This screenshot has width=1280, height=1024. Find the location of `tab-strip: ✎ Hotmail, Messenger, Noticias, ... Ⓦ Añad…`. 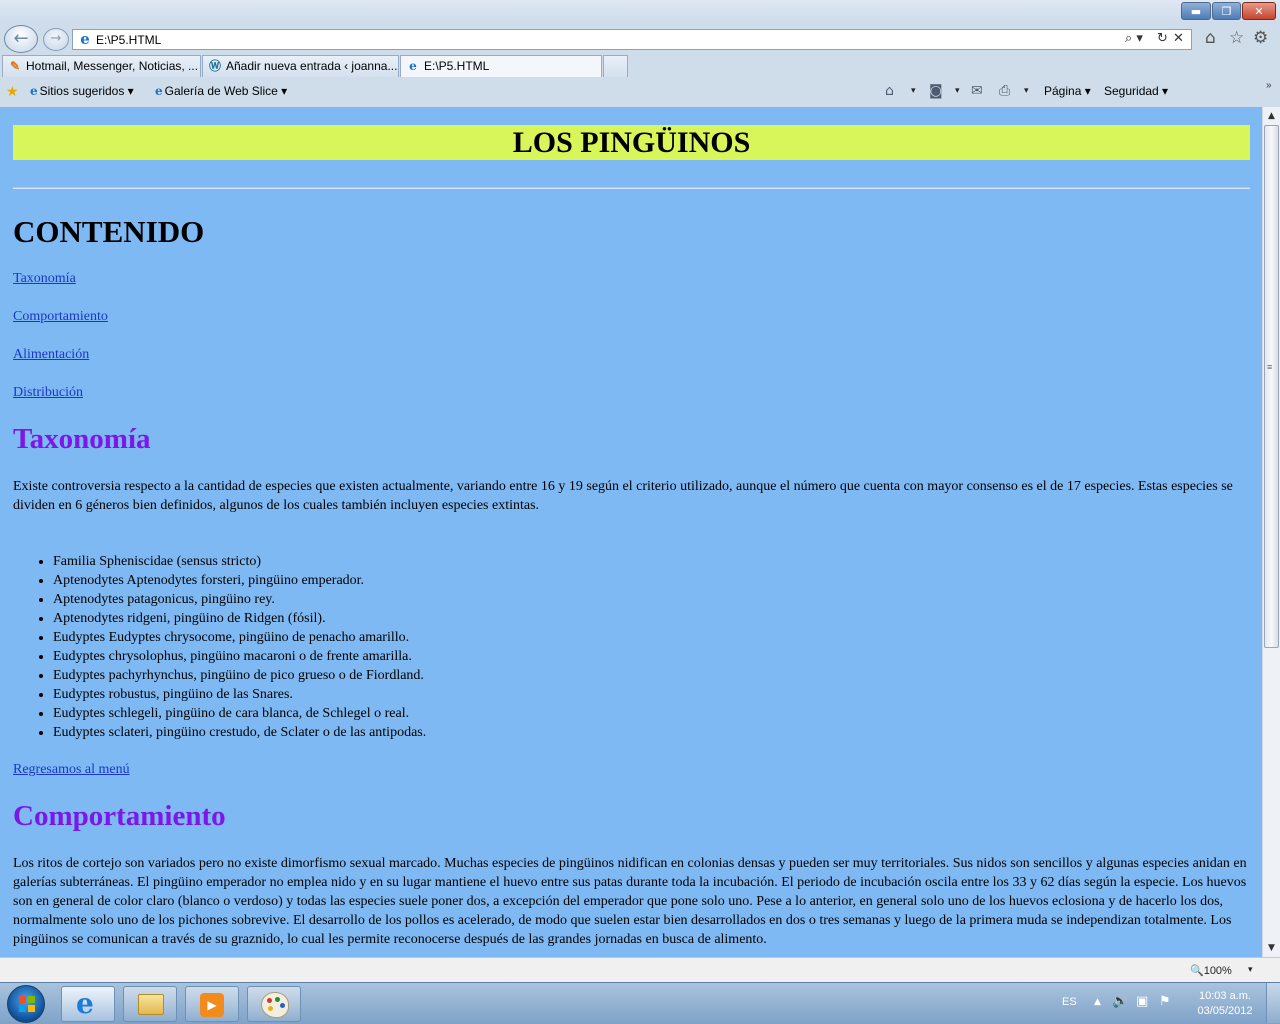

tab-strip: ✎ Hotmail, Messenger, Noticias, ... Ⓦ Añad… is located at coordinates (640, 65).